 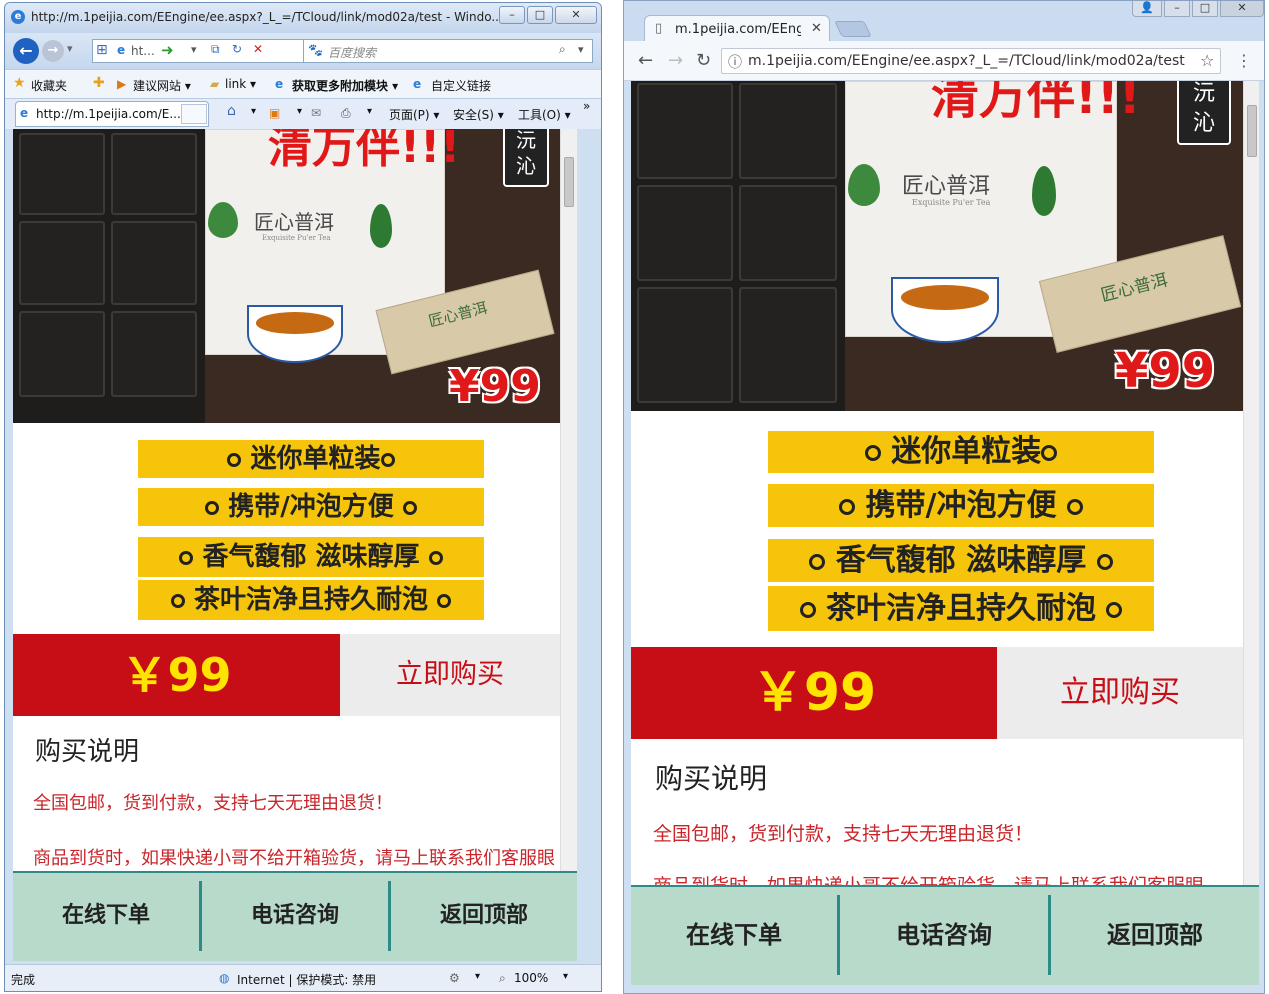 What do you see at coordinates (19, 83) in the screenshot?
I see `favorites-star-icon: ★` at bounding box center [19, 83].